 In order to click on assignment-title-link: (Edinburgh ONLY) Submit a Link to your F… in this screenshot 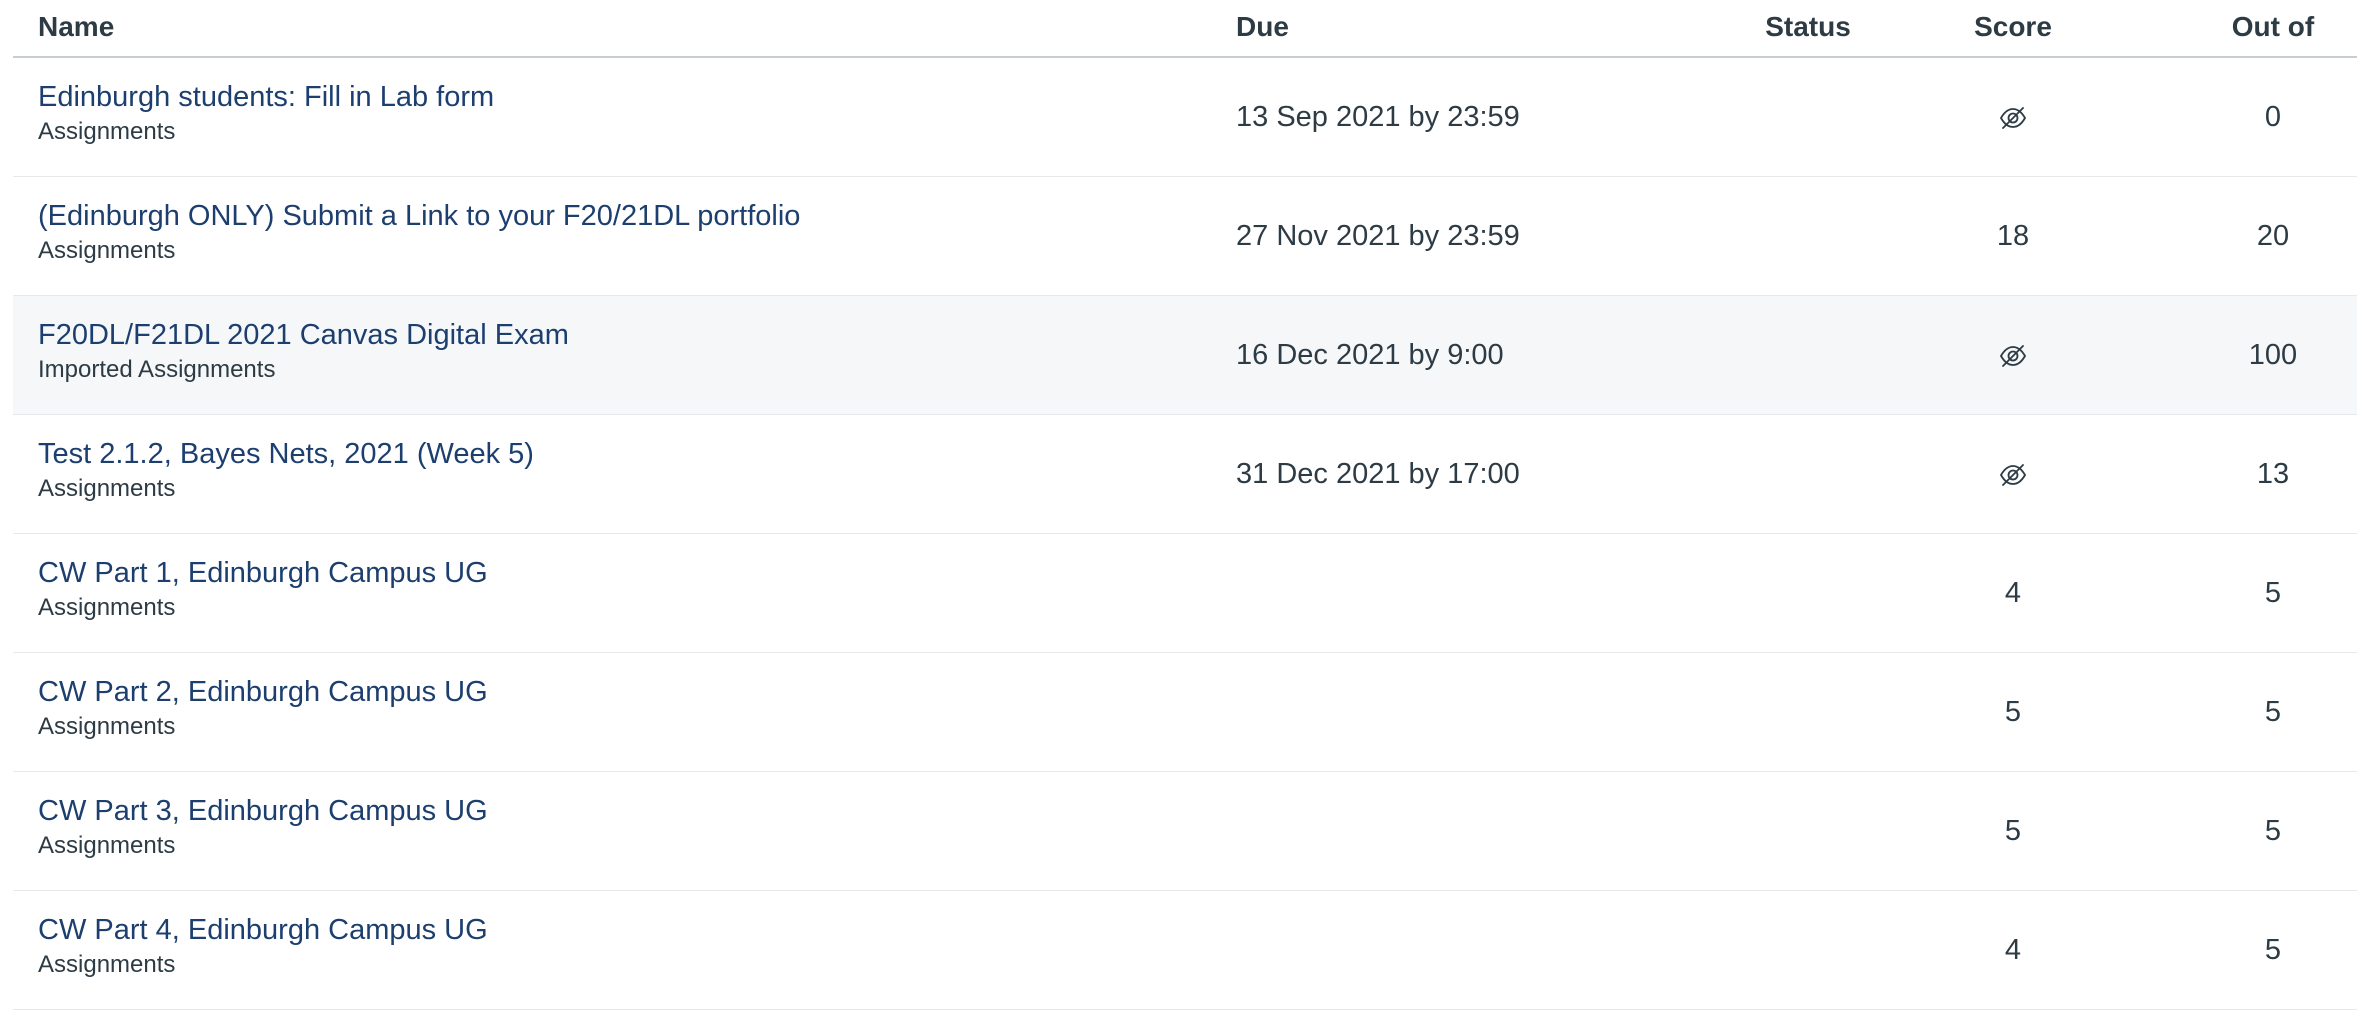, I will do `click(419, 216)`.